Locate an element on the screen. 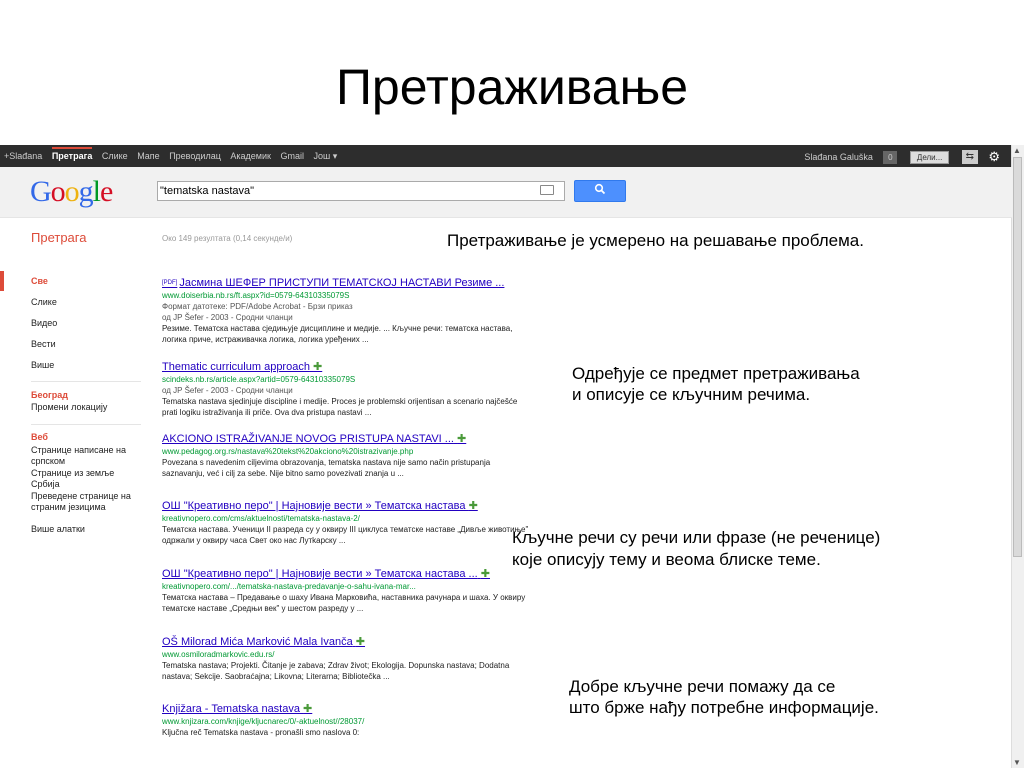  nav-maps: Мапе is located at coordinates (148, 156).